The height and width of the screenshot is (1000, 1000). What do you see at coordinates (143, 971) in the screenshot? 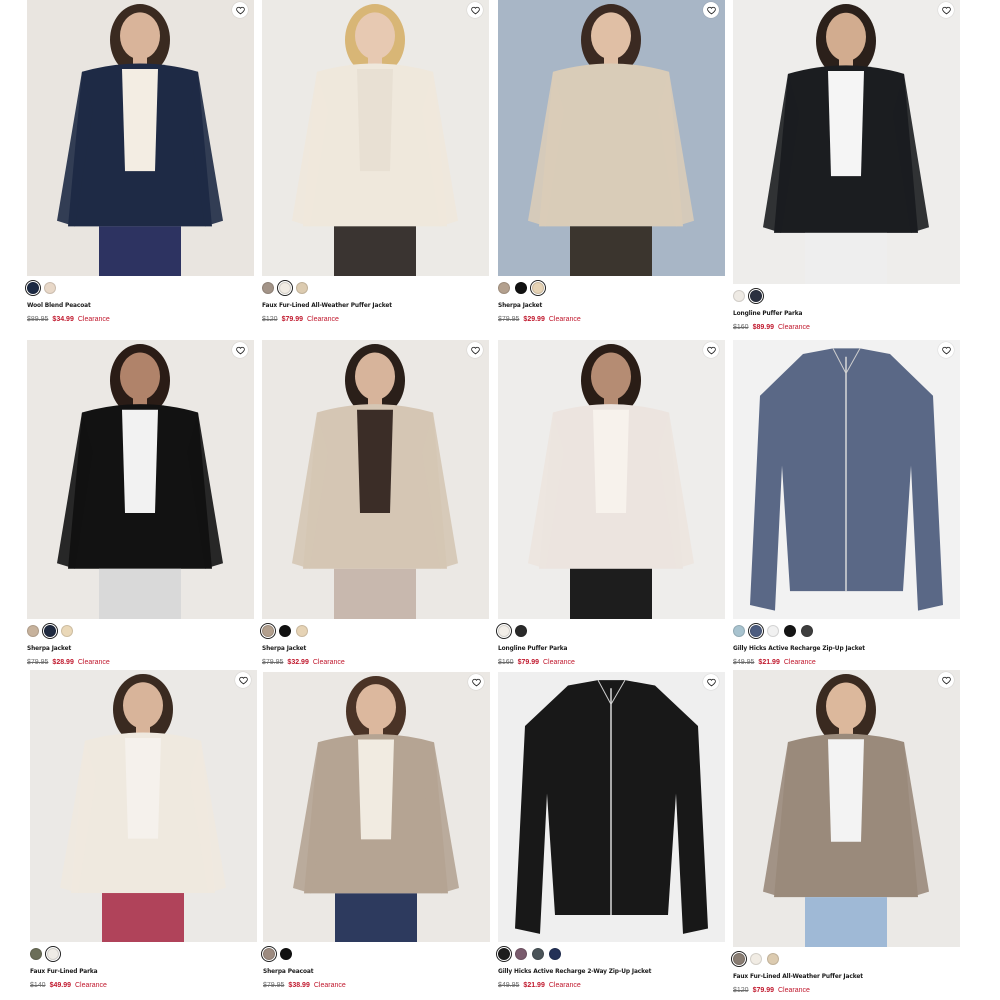
I see `product-name: Faux Fur-Lined Parka` at bounding box center [143, 971].